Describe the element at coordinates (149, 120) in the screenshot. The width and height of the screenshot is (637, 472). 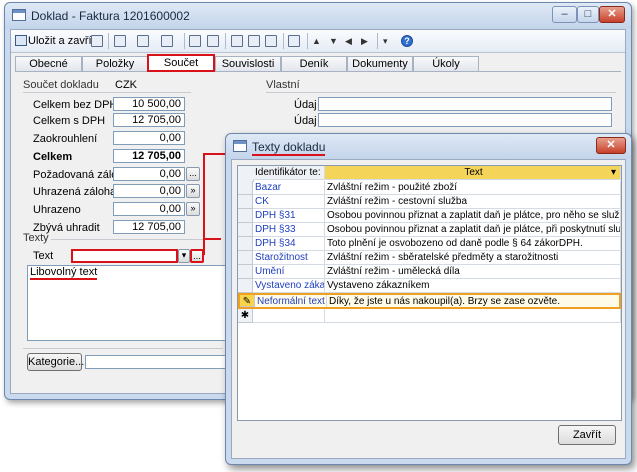
I see `celkem-s-dph-field: 12 705,00` at that location.